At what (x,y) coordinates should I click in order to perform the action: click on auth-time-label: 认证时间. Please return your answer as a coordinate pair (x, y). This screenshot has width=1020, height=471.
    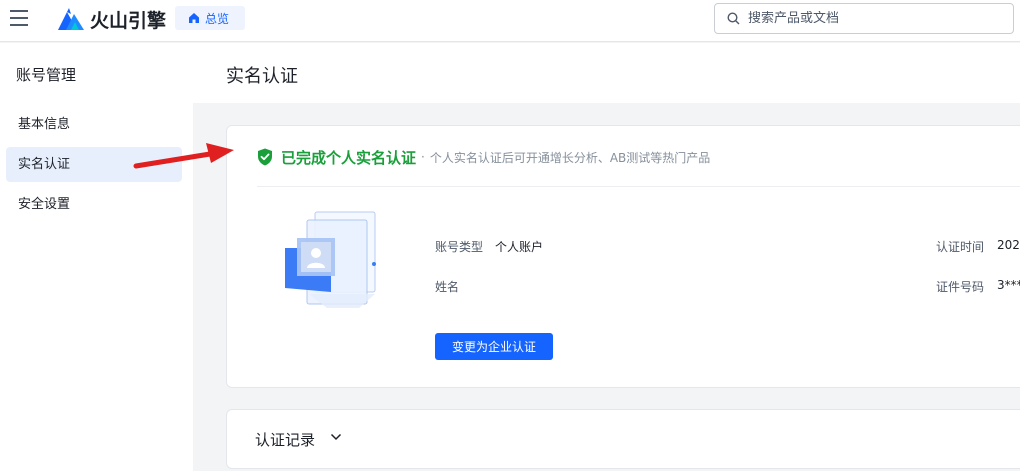
    Looking at the image, I should click on (960, 247).